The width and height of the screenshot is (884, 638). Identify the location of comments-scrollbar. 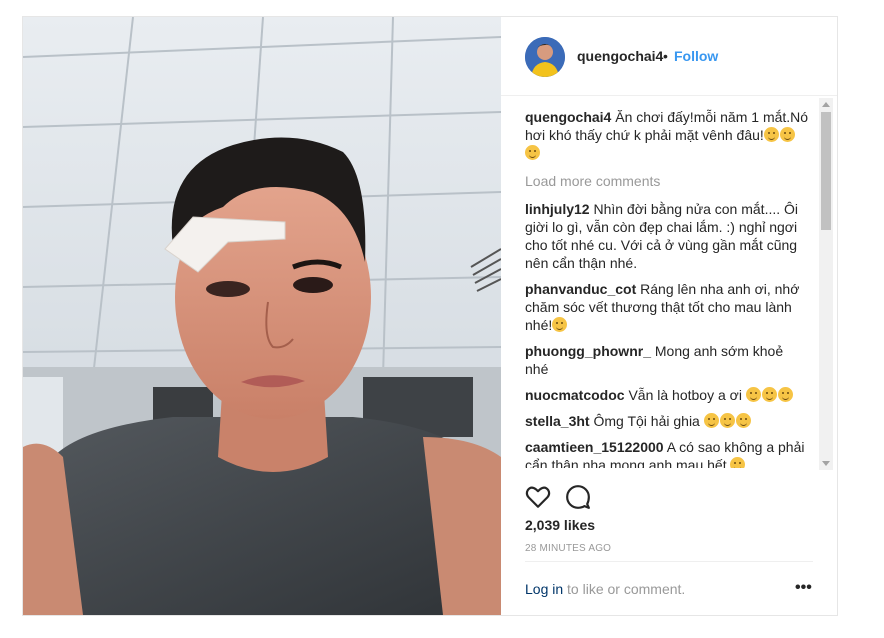
(826, 284).